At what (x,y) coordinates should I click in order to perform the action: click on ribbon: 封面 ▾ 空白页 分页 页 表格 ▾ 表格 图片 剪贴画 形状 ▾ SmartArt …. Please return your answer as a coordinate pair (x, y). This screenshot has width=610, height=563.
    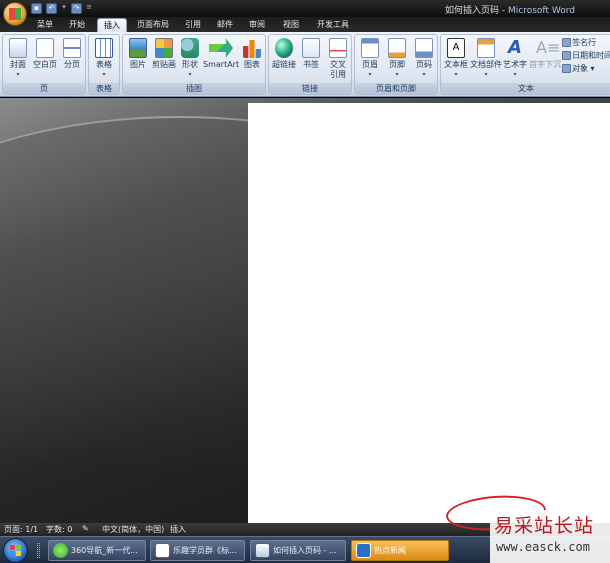
    Looking at the image, I should click on (305, 64).